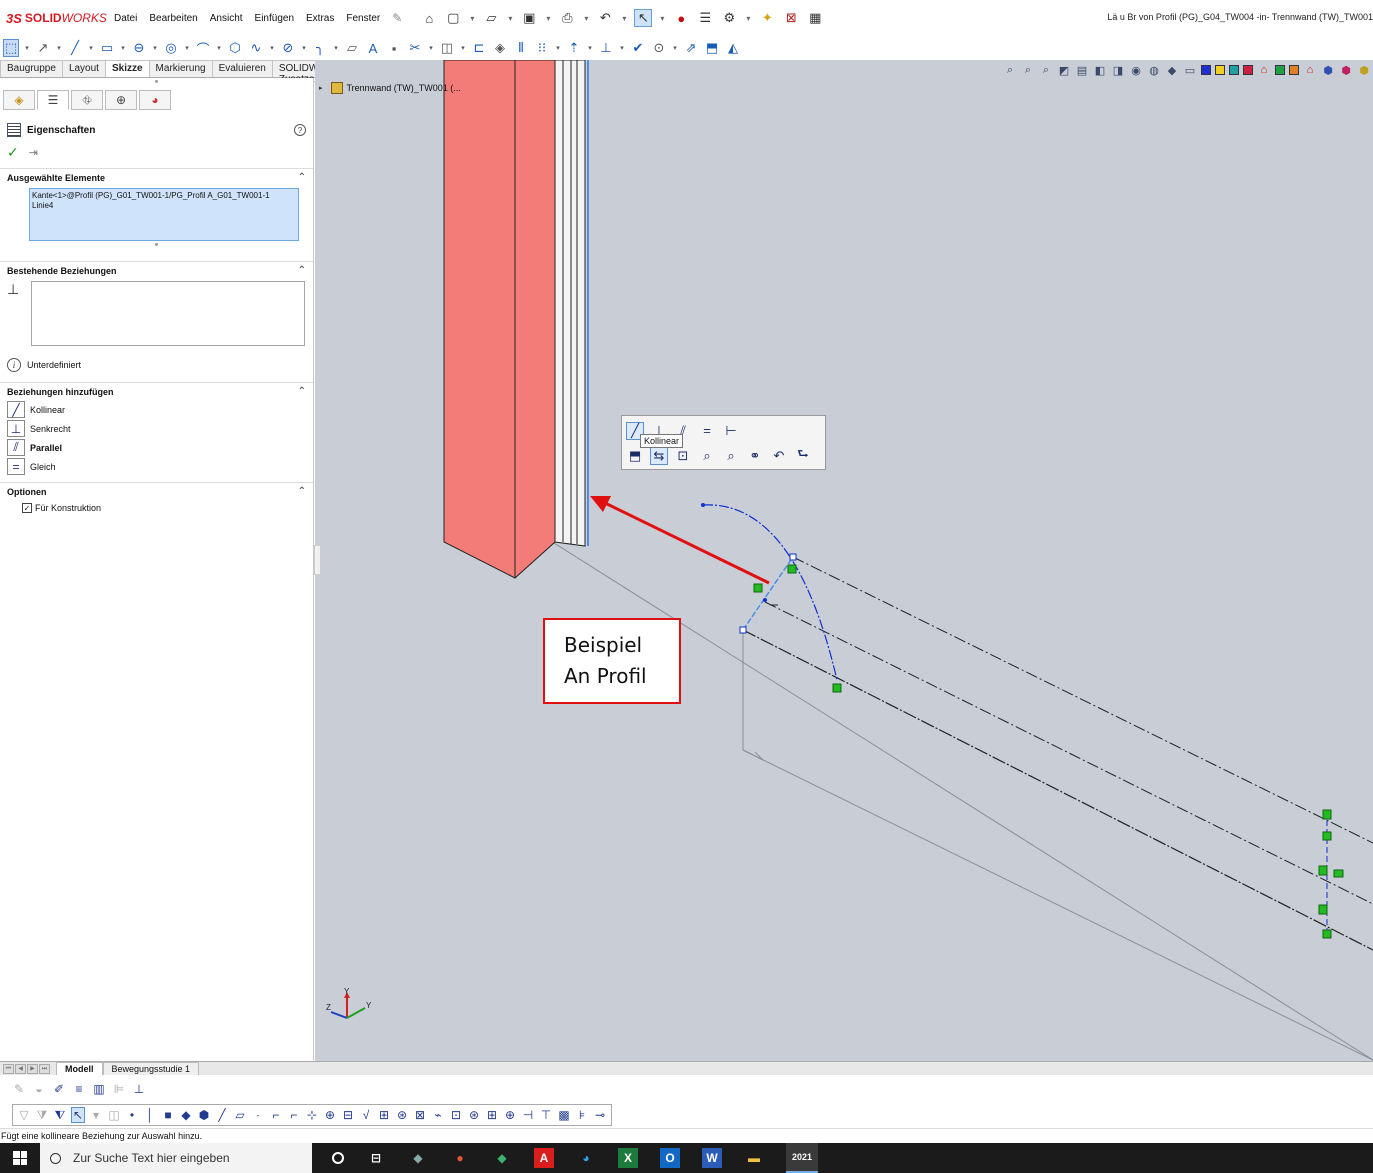  I want to click on cube-blue-icon: ⬢, so click(1328, 70).